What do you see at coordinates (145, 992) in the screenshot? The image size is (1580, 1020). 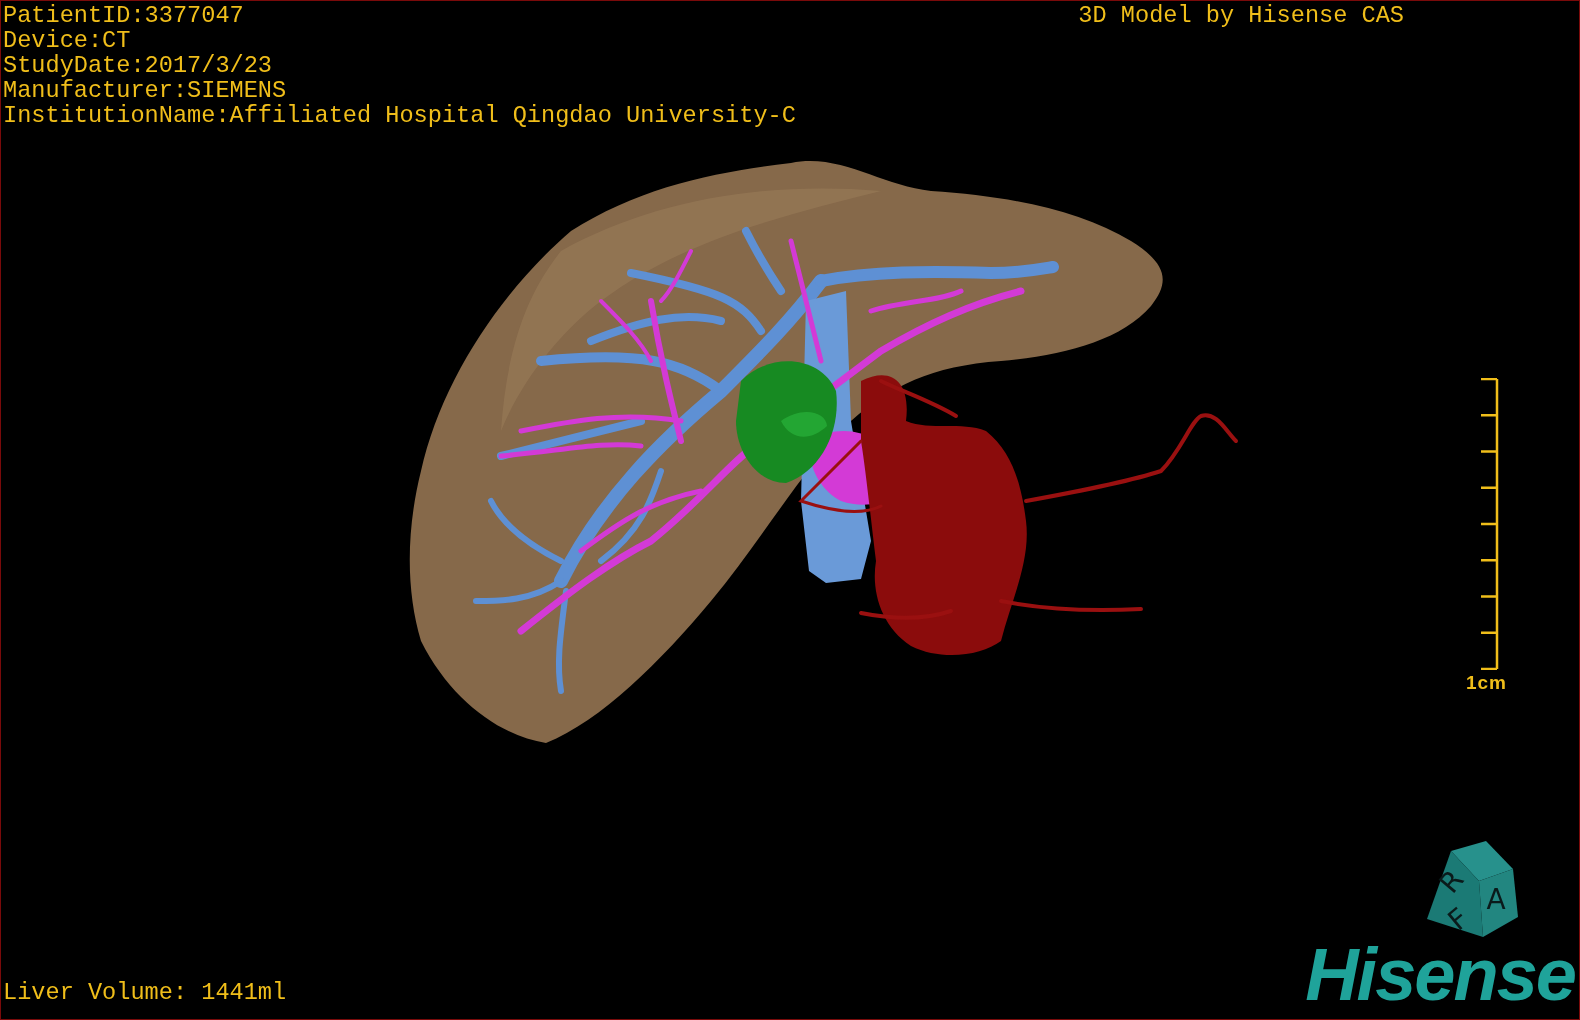 I see `liver-volume-text: Liver Volume: 1441ml` at bounding box center [145, 992].